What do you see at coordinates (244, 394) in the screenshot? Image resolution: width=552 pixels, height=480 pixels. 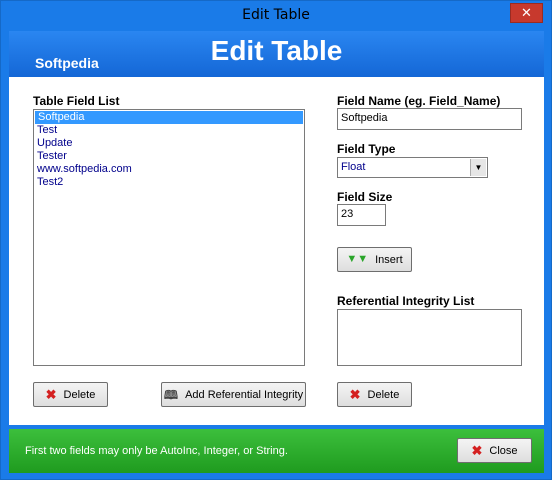 I see `add-referential-integrity-label: Add Referential Integrity` at bounding box center [244, 394].